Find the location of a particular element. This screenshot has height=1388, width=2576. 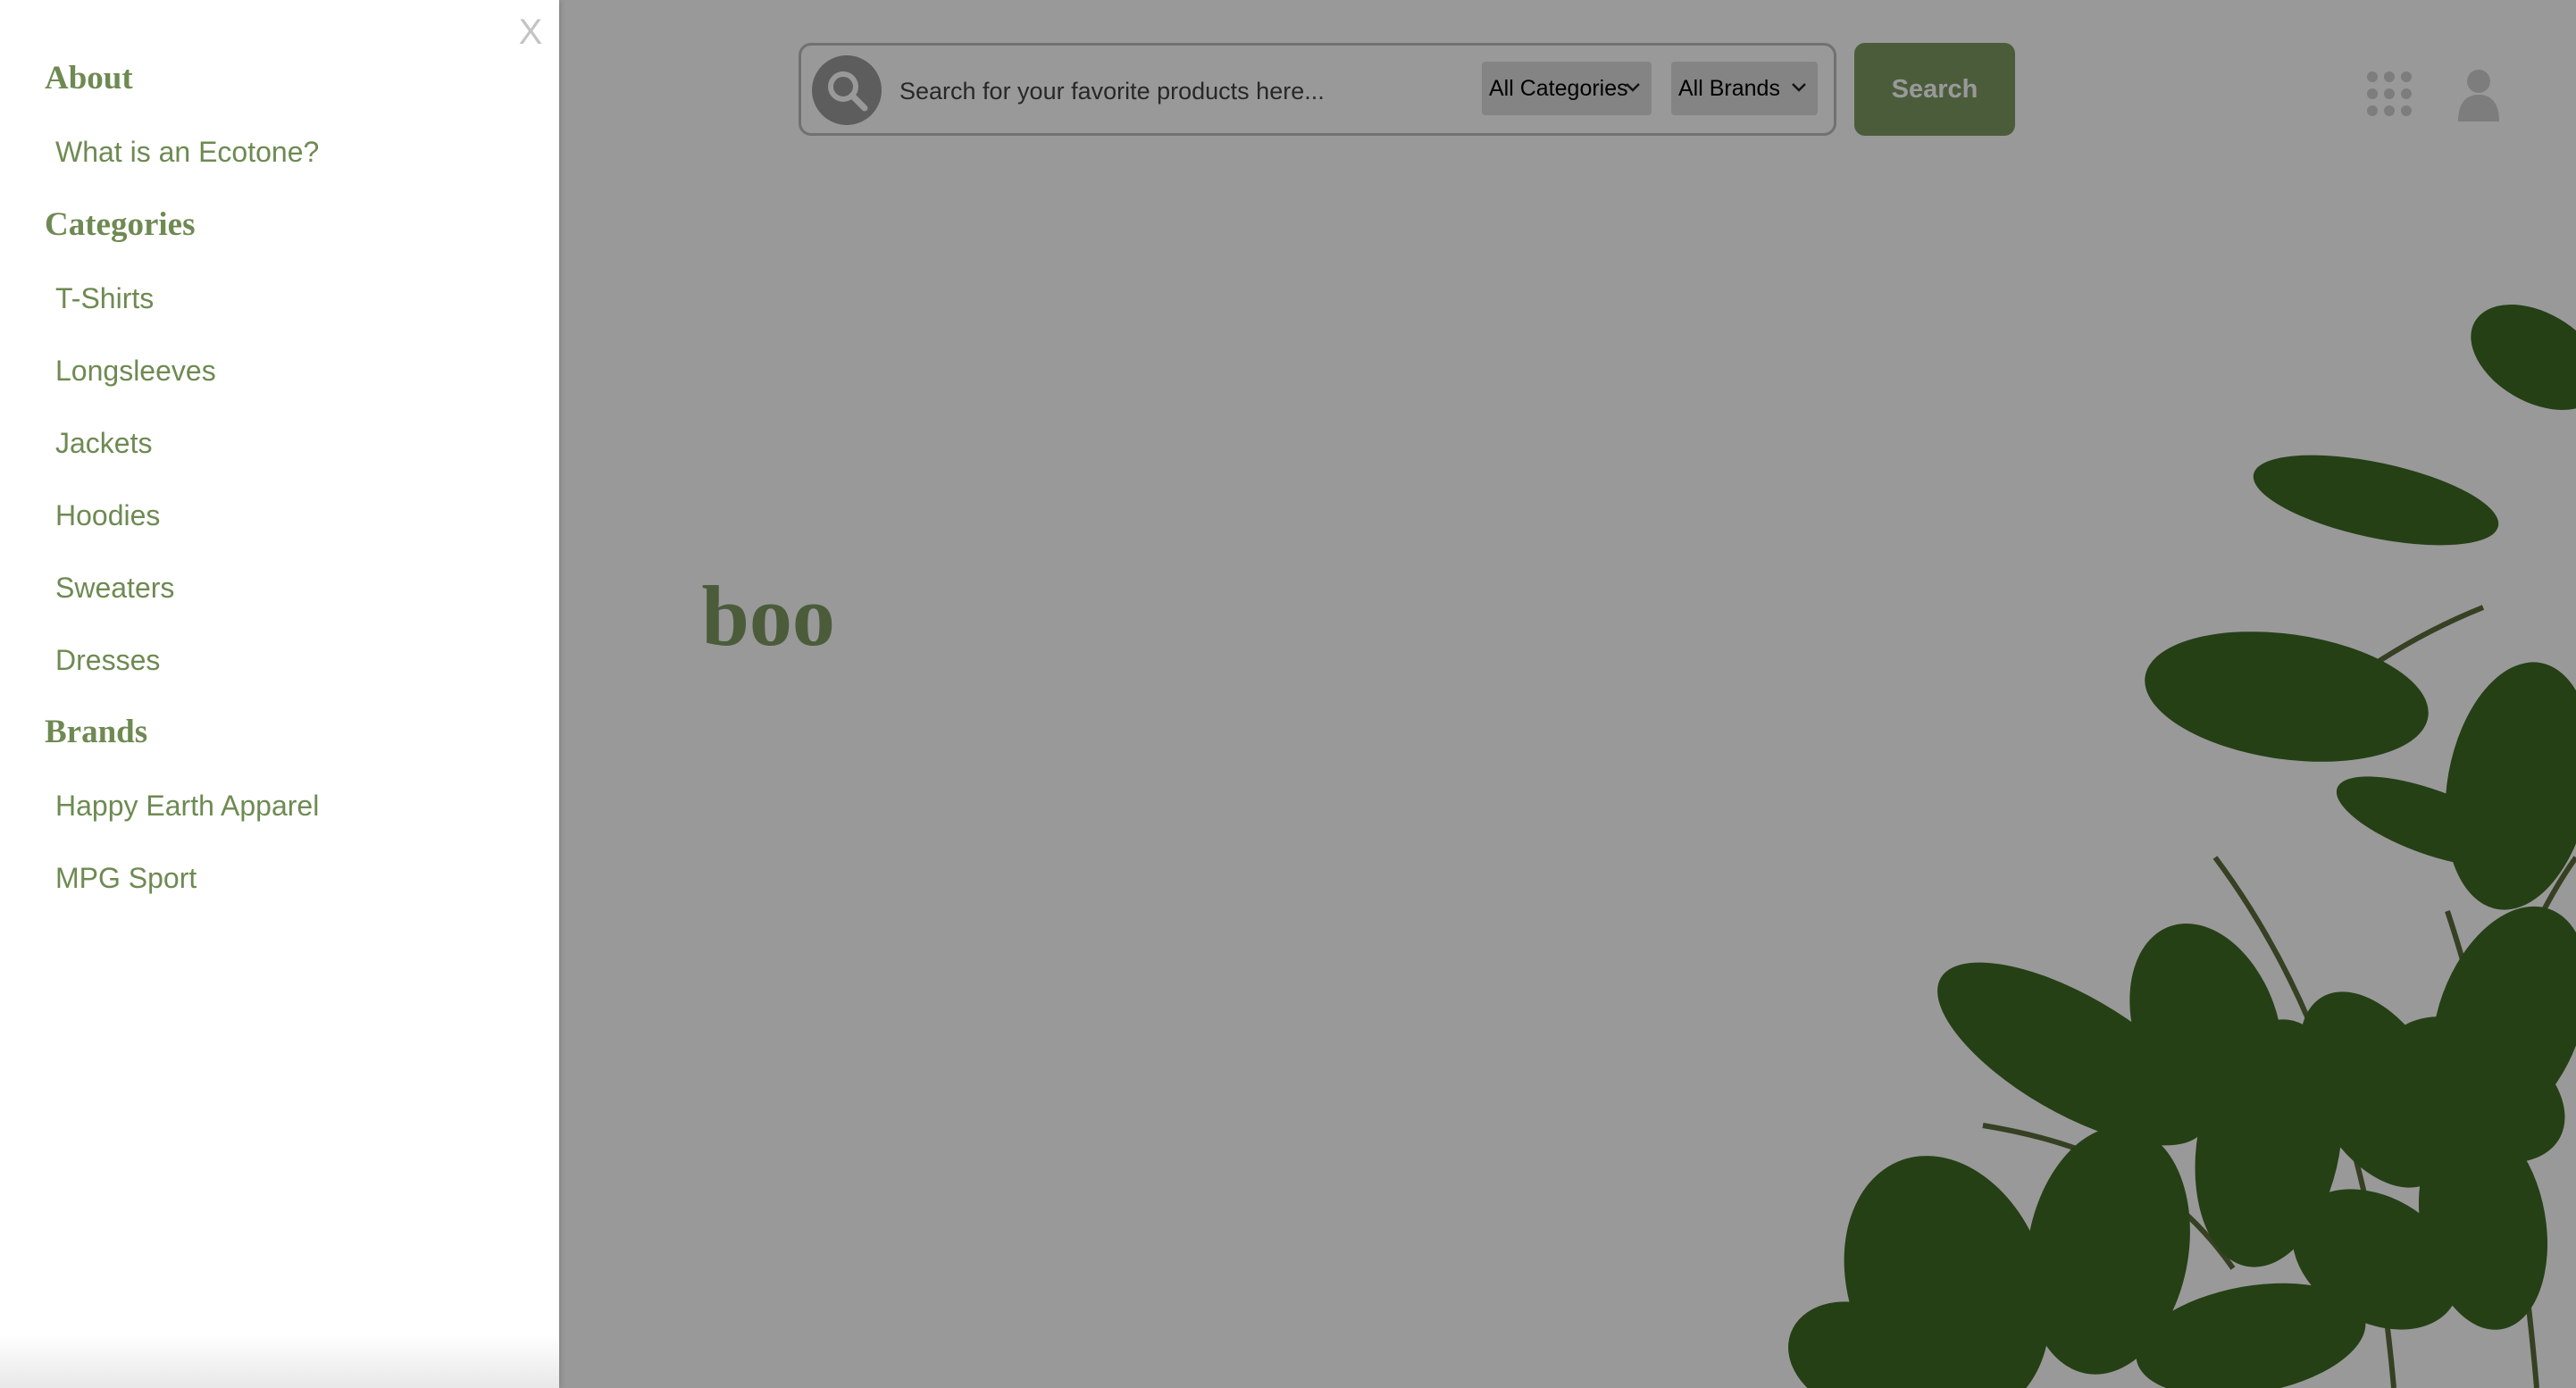

section-title-brands: Brands is located at coordinates (97, 732).